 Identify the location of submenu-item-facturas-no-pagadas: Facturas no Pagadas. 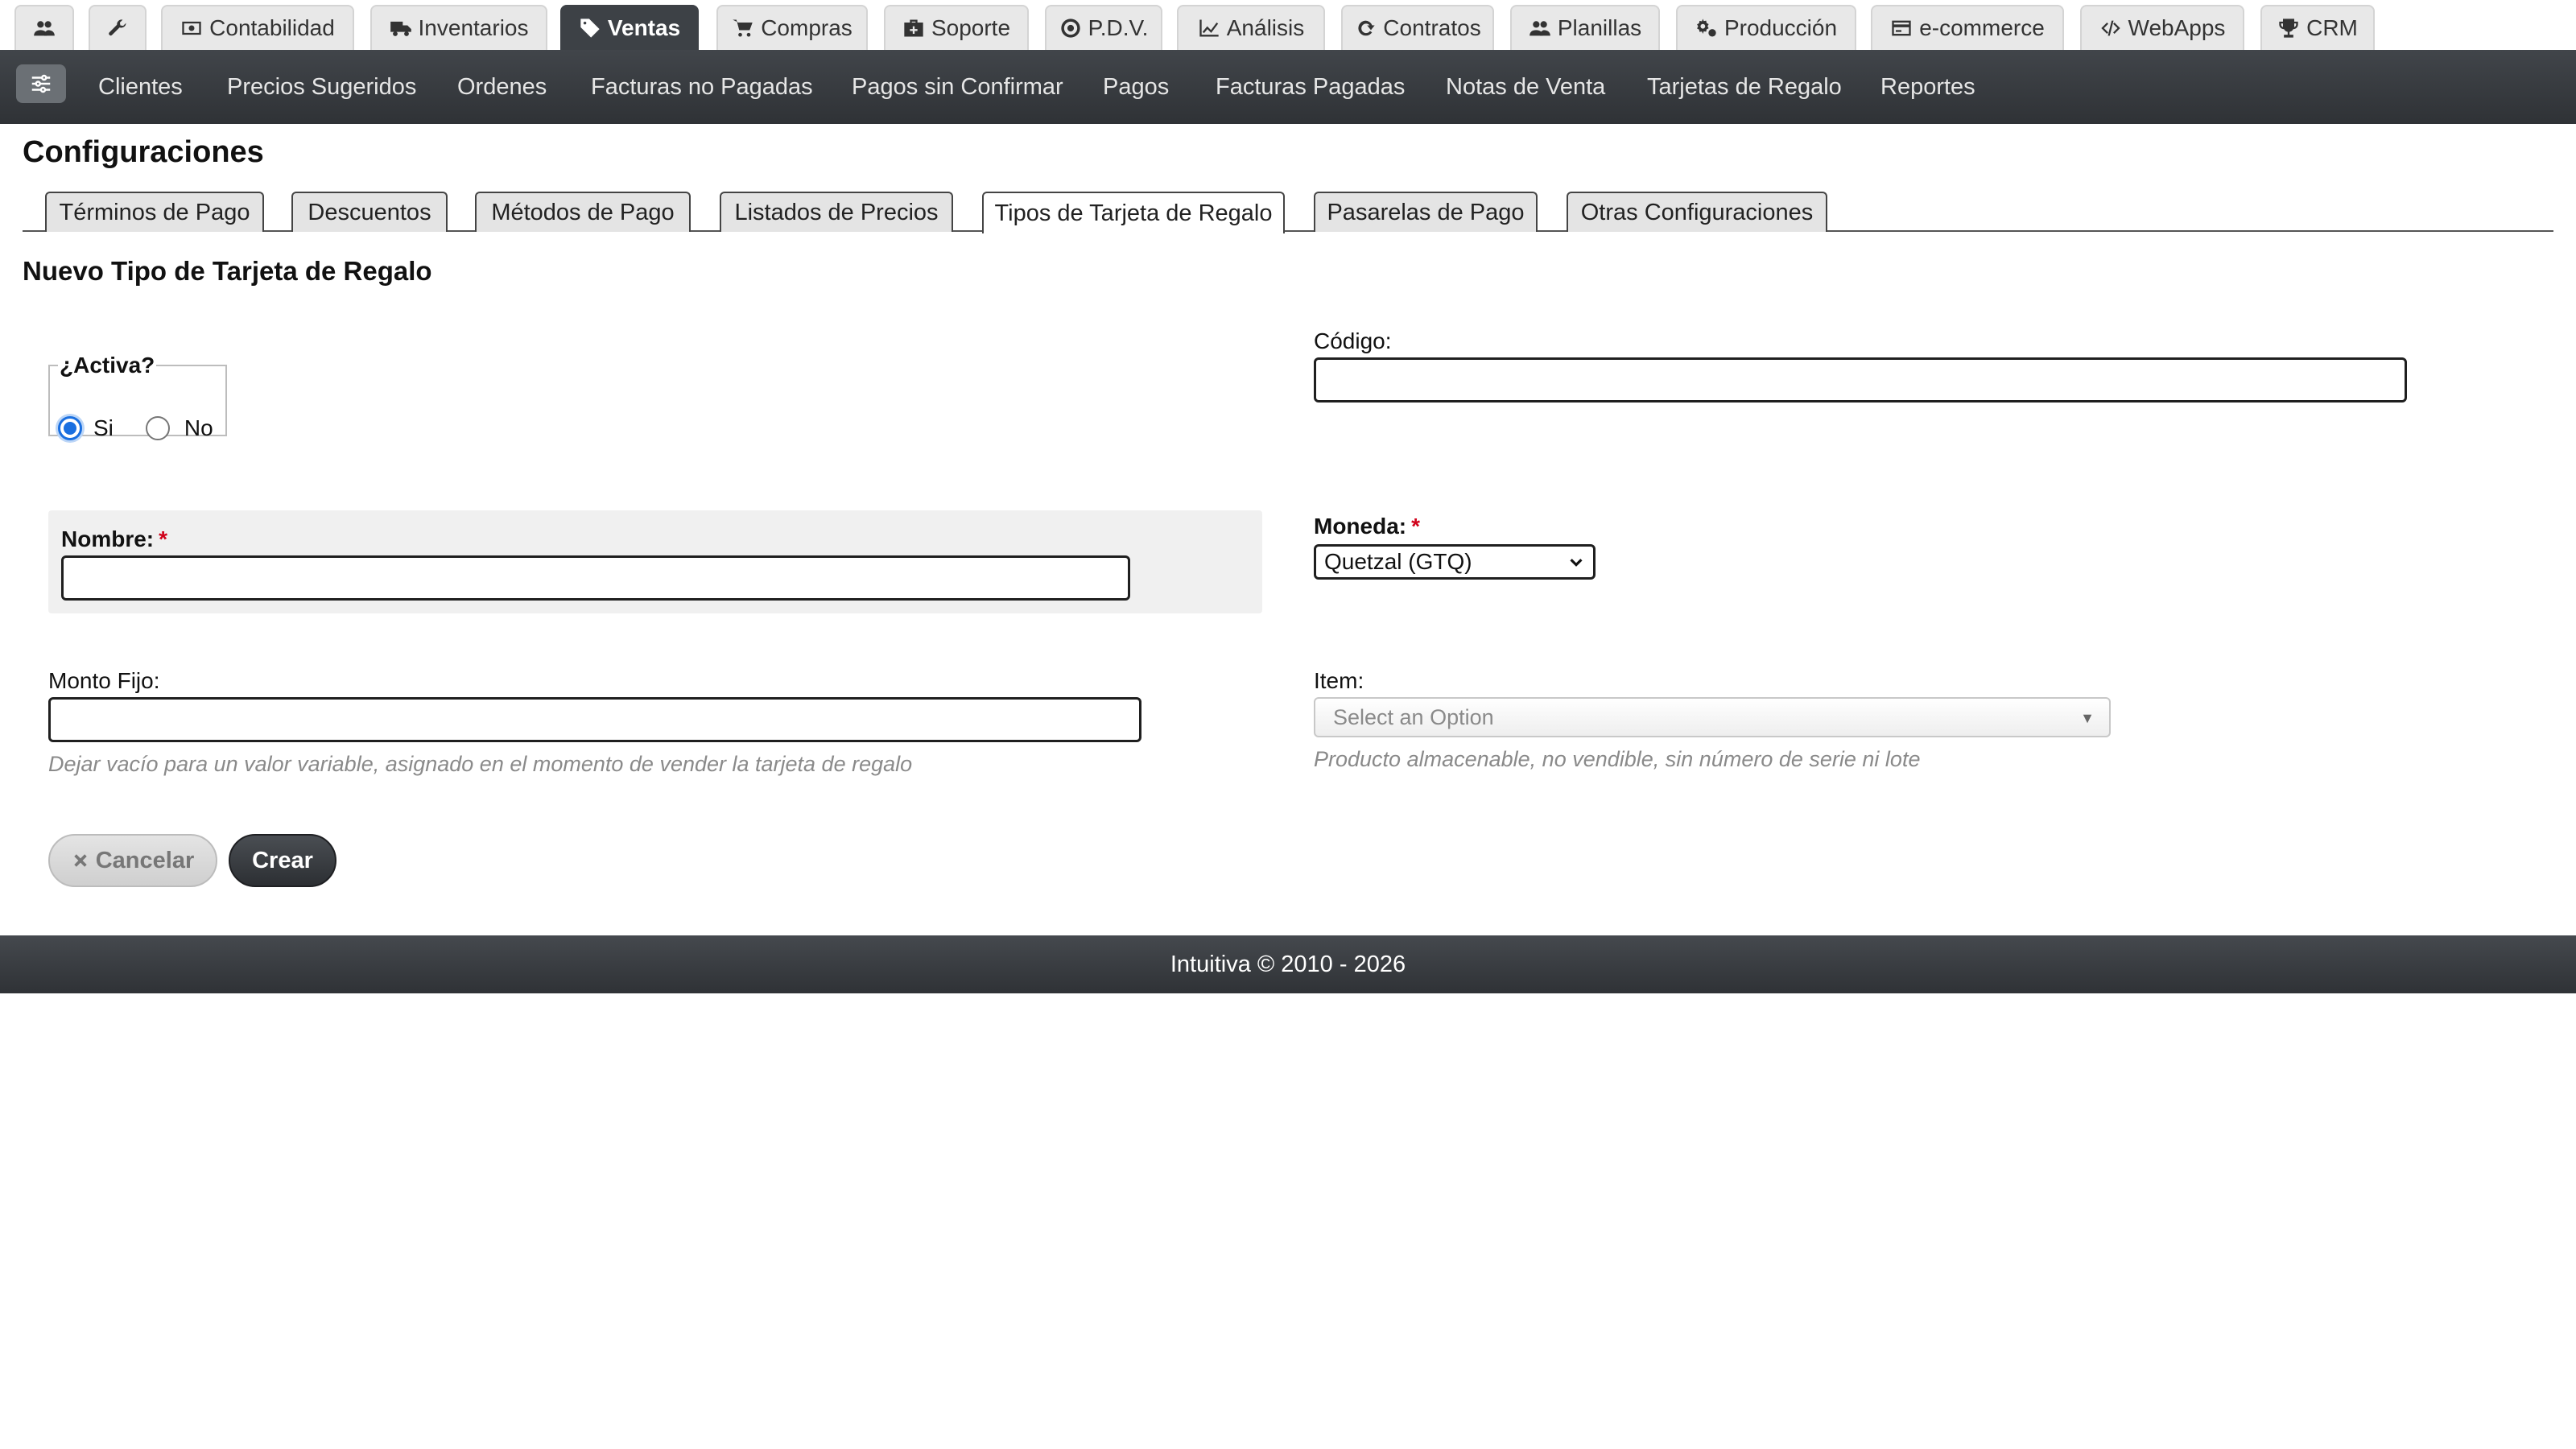
(702, 87).